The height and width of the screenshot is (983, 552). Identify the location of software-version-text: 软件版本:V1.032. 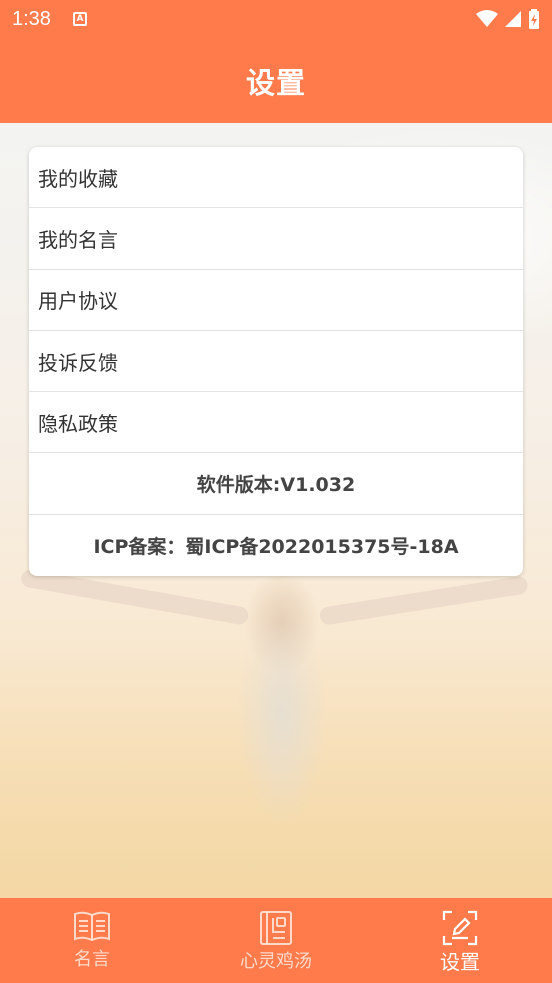
(276, 485).